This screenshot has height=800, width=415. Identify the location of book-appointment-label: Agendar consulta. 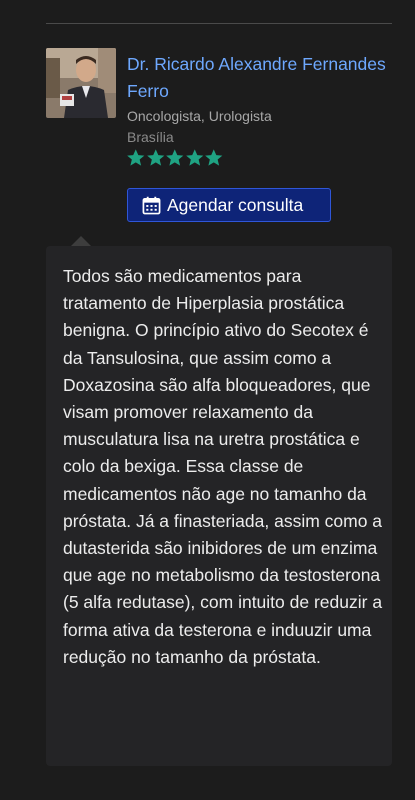
(235, 204).